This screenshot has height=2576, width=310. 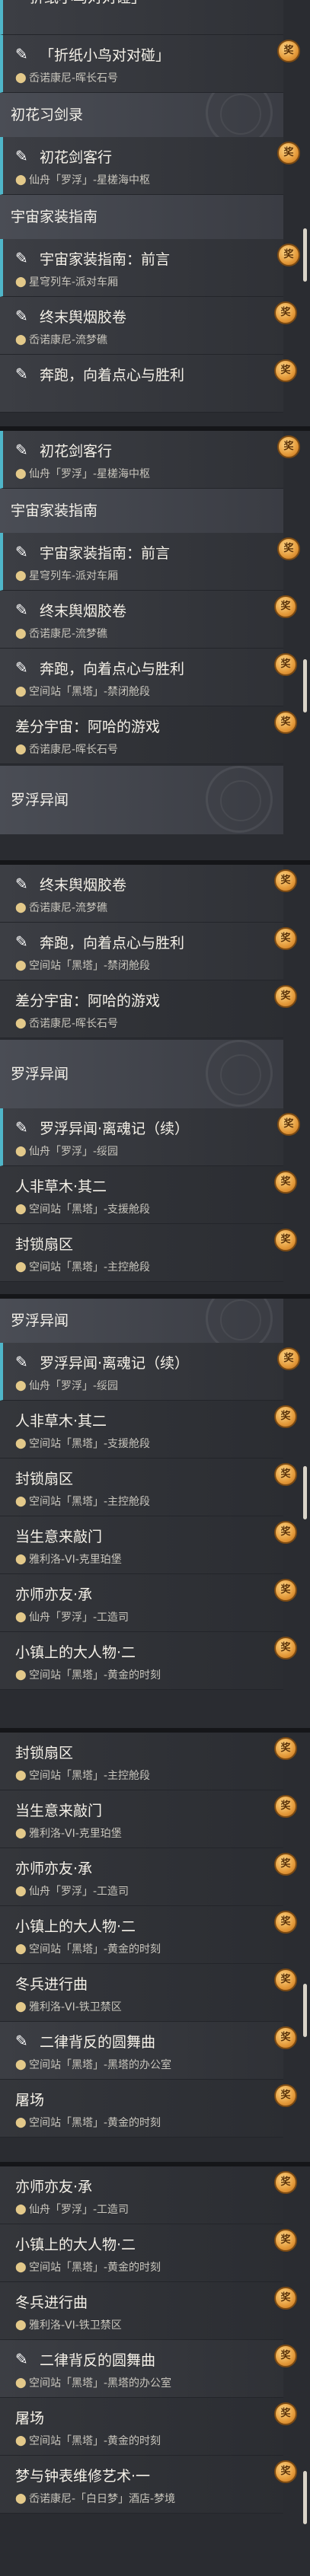 I want to click on quest-title: 奔跑，向着点心与胜利, so click(x=113, y=669).